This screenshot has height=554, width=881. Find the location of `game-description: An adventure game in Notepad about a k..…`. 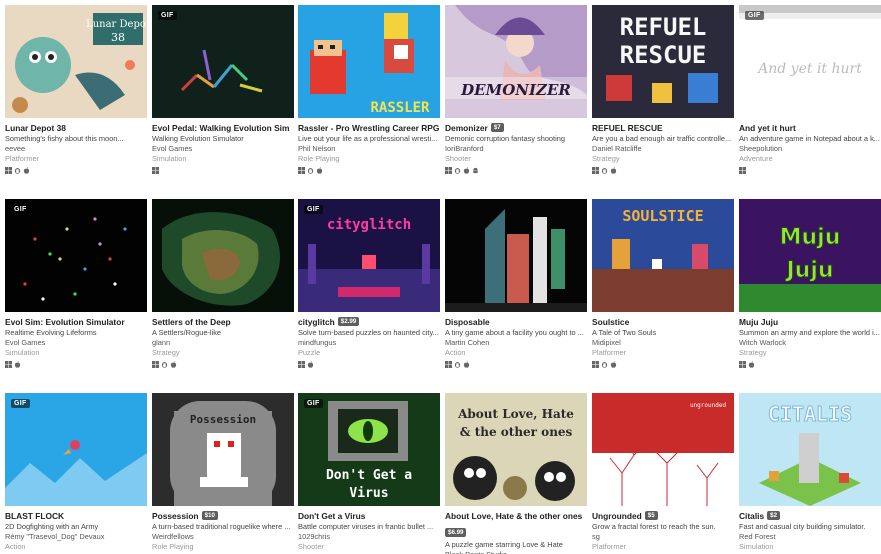

game-description: An adventure game in Notepad about a k..… is located at coordinates (809, 138).